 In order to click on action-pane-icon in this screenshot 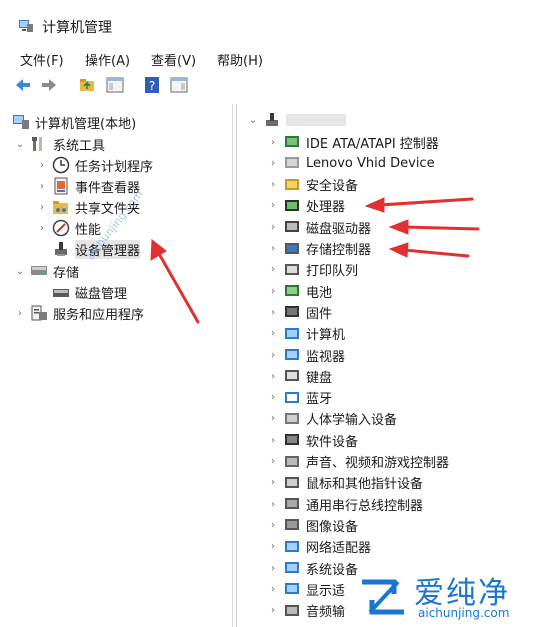, I will do `click(179, 85)`.